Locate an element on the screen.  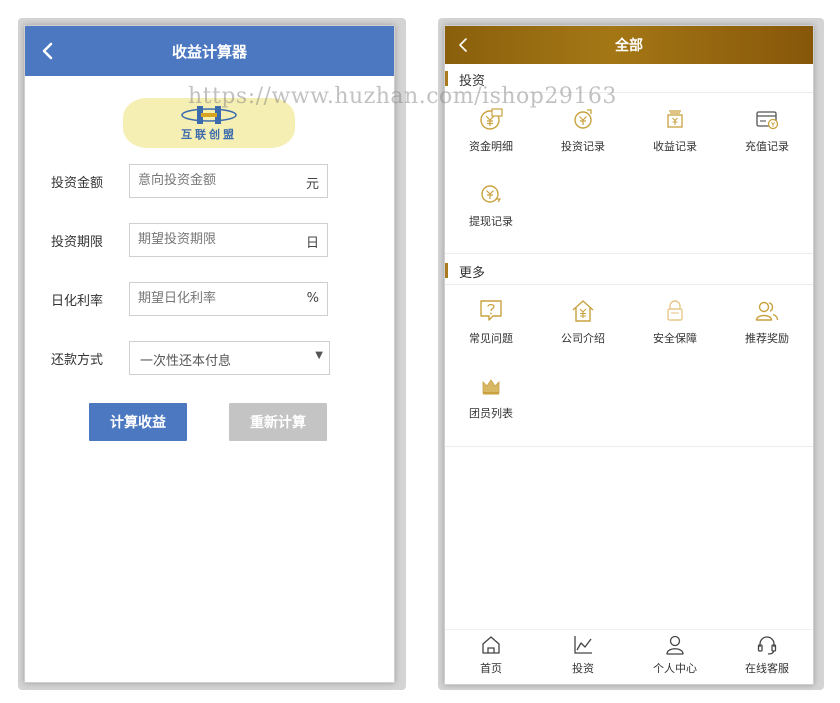
repayment-row: 还款方式 一次性还本付息 ▼ is located at coordinates (209, 358).